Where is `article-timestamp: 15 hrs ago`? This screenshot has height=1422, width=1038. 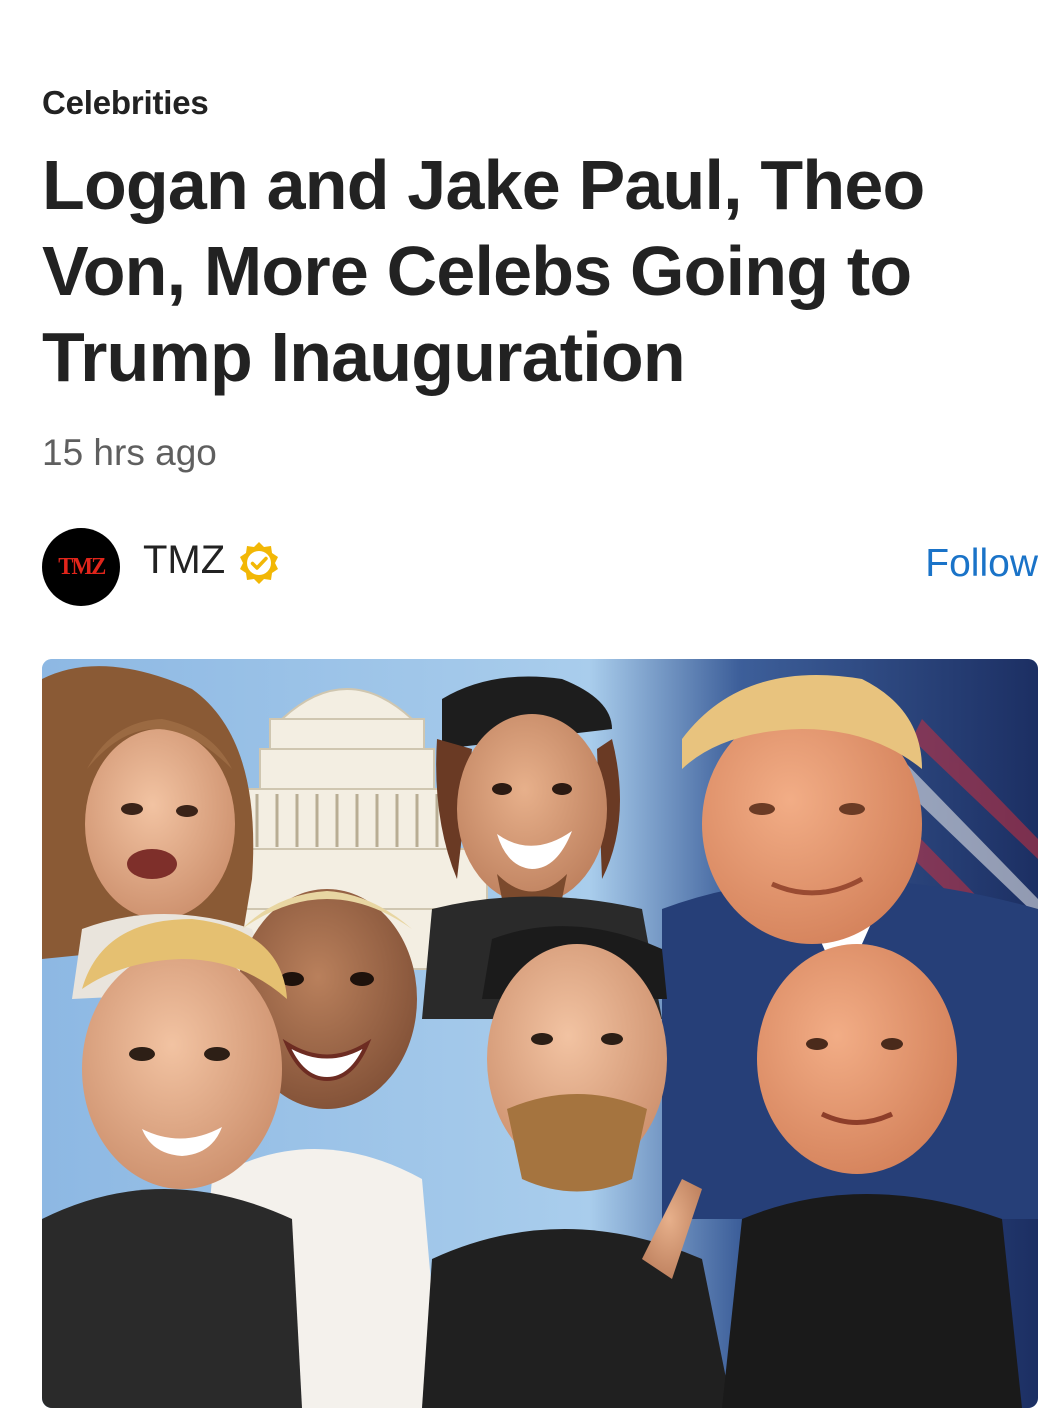
article-timestamp: 15 hrs ago is located at coordinates (129, 452).